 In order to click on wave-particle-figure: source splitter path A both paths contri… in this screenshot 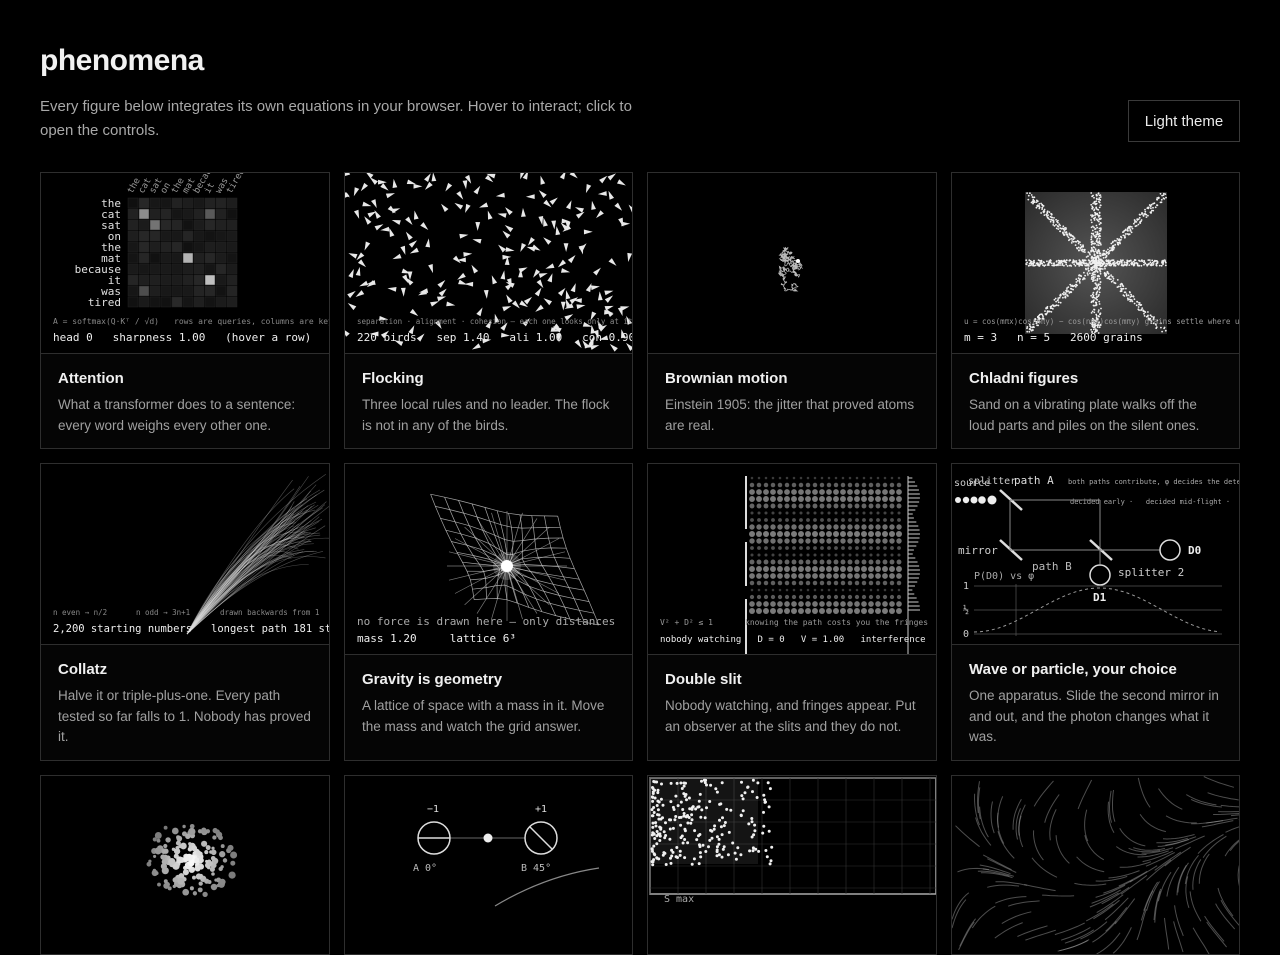, I will do `click(1095, 554)`.